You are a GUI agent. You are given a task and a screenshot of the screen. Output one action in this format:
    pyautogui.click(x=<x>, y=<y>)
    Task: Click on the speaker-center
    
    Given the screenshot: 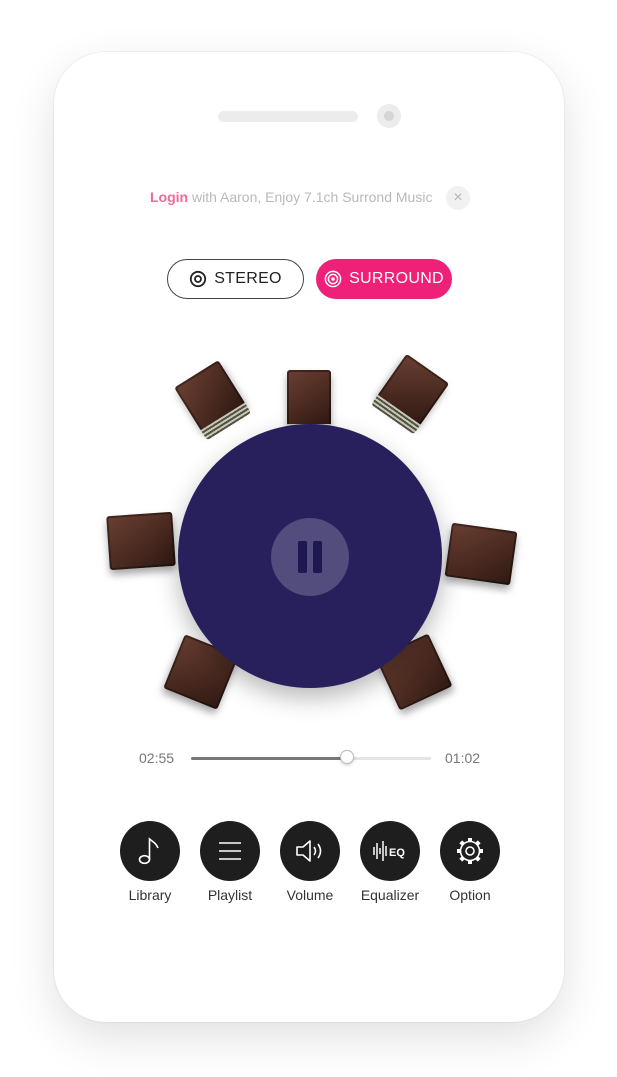 What is the action you would take?
    pyautogui.click(x=309, y=403)
    